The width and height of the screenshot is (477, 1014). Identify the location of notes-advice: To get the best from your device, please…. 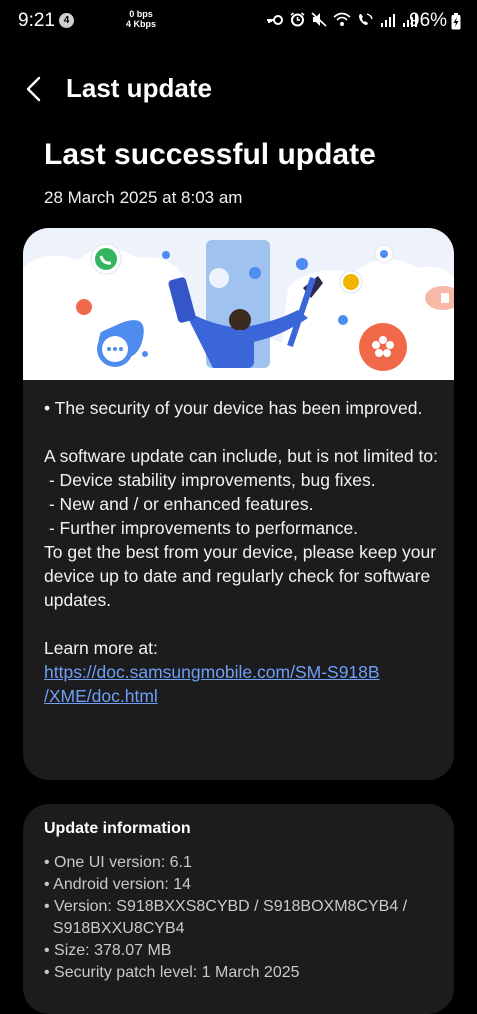
(240, 576).